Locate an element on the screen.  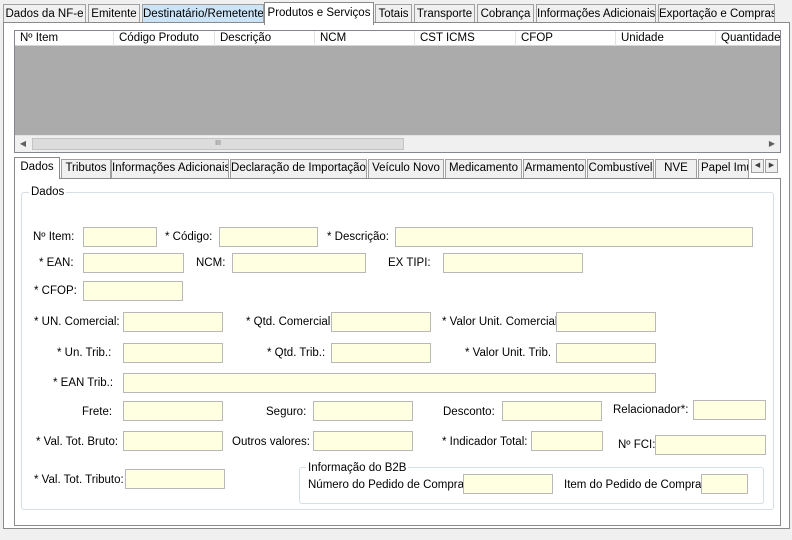
ex-tipi-field is located at coordinates (513, 263).